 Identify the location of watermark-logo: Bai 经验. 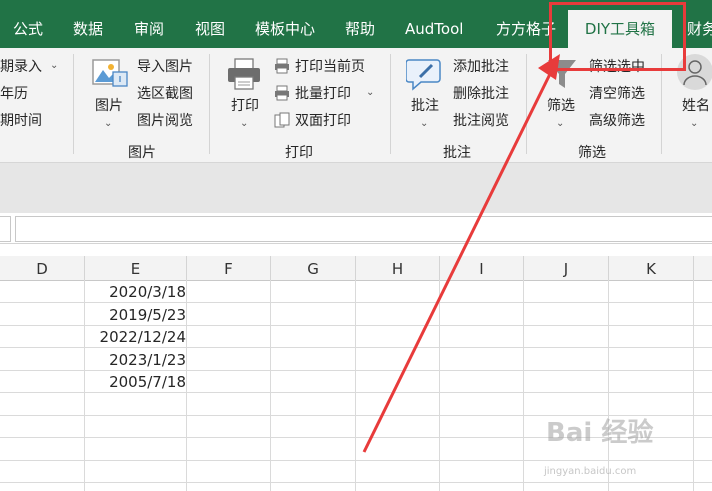
(600, 433).